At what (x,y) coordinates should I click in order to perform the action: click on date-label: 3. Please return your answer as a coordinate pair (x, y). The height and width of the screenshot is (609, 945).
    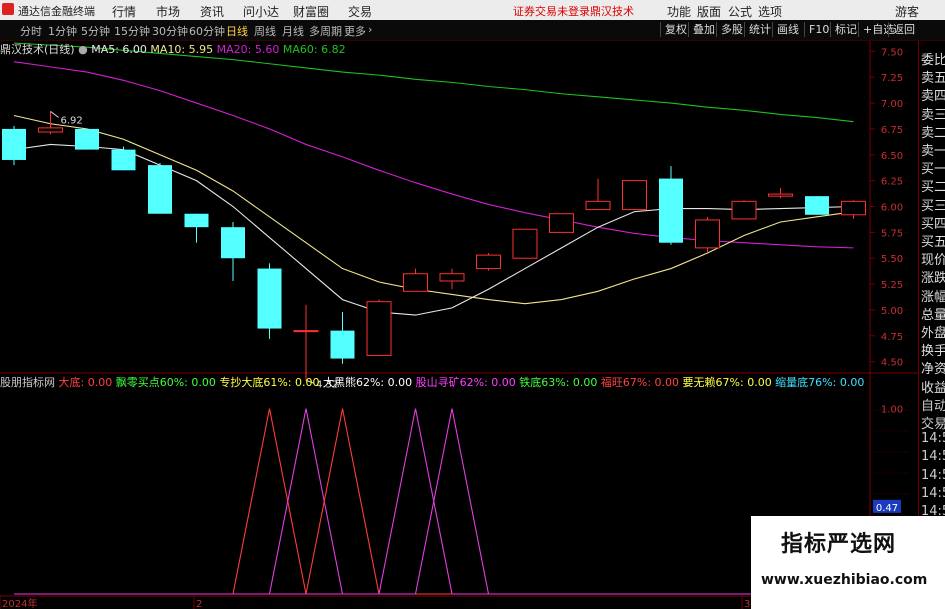
    Looking at the image, I should click on (747, 604).